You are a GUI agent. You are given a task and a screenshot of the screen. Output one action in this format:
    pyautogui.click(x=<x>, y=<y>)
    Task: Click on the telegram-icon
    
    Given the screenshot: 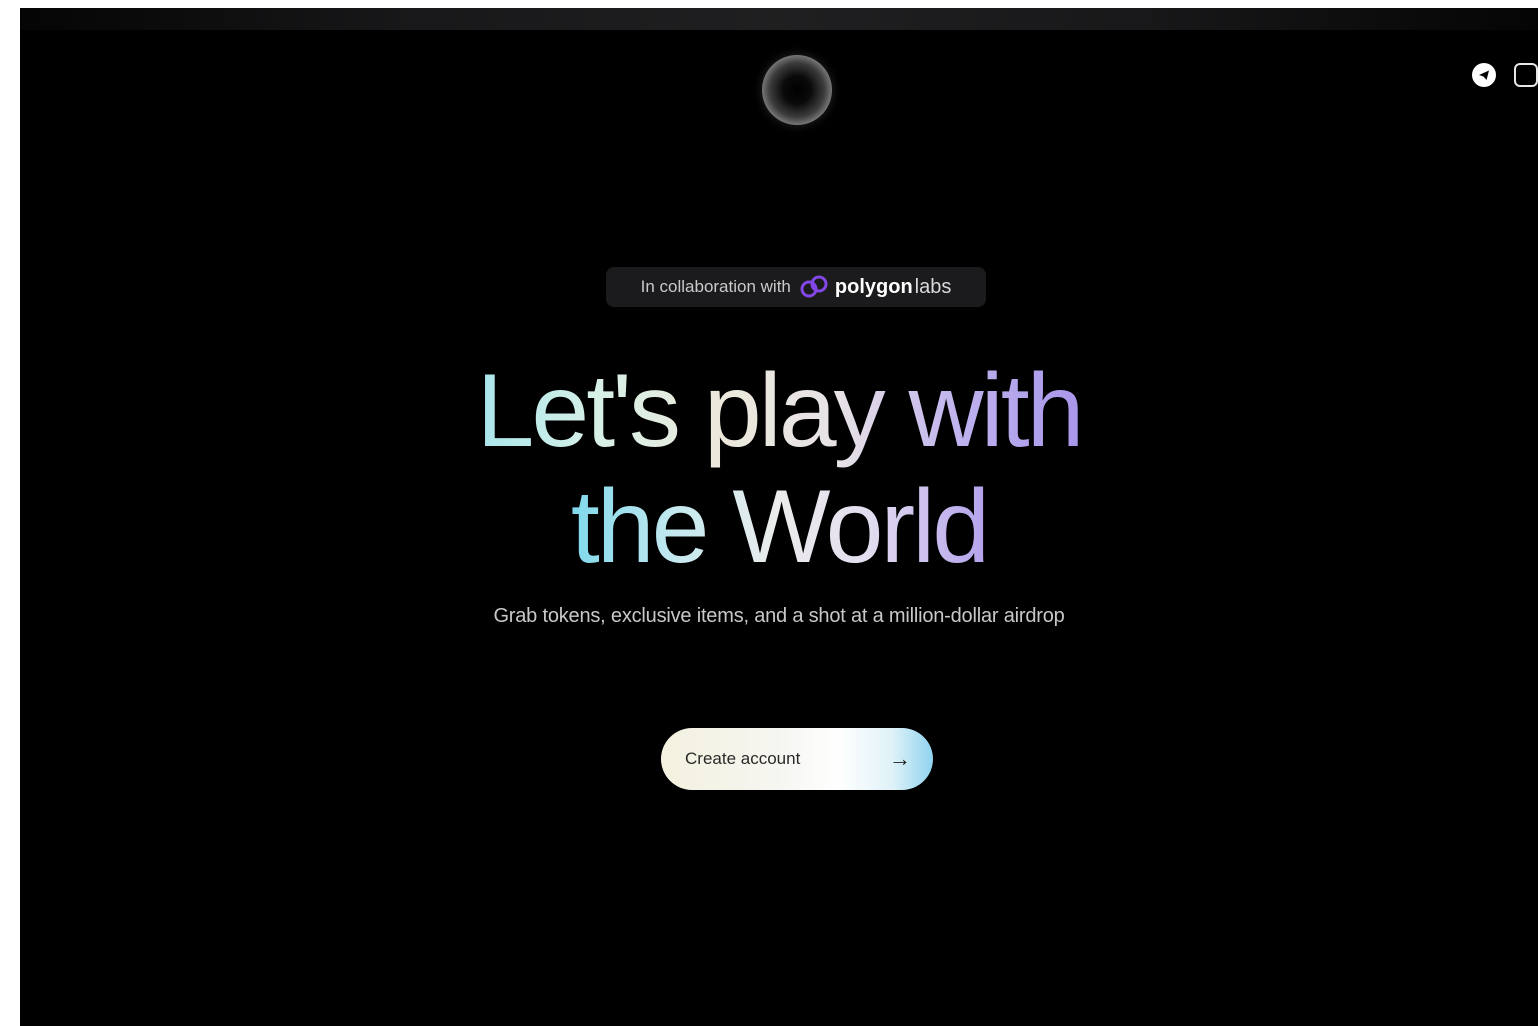 What is the action you would take?
    pyautogui.click(x=1484, y=75)
    